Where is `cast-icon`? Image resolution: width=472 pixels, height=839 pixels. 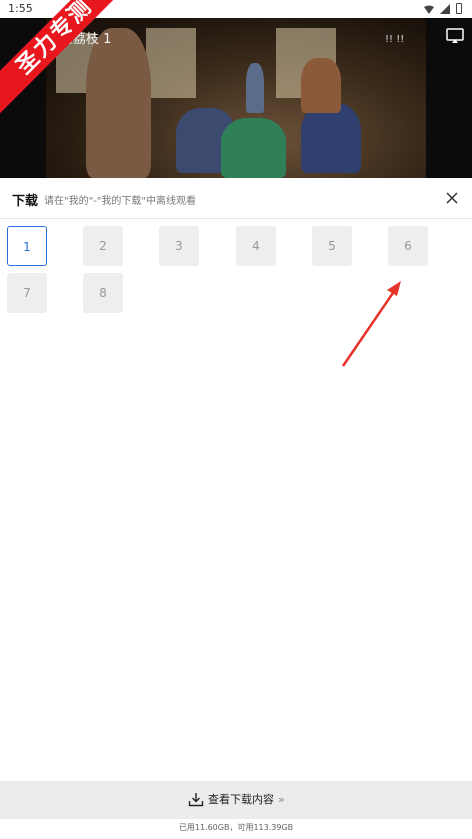 cast-icon is located at coordinates (455, 36).